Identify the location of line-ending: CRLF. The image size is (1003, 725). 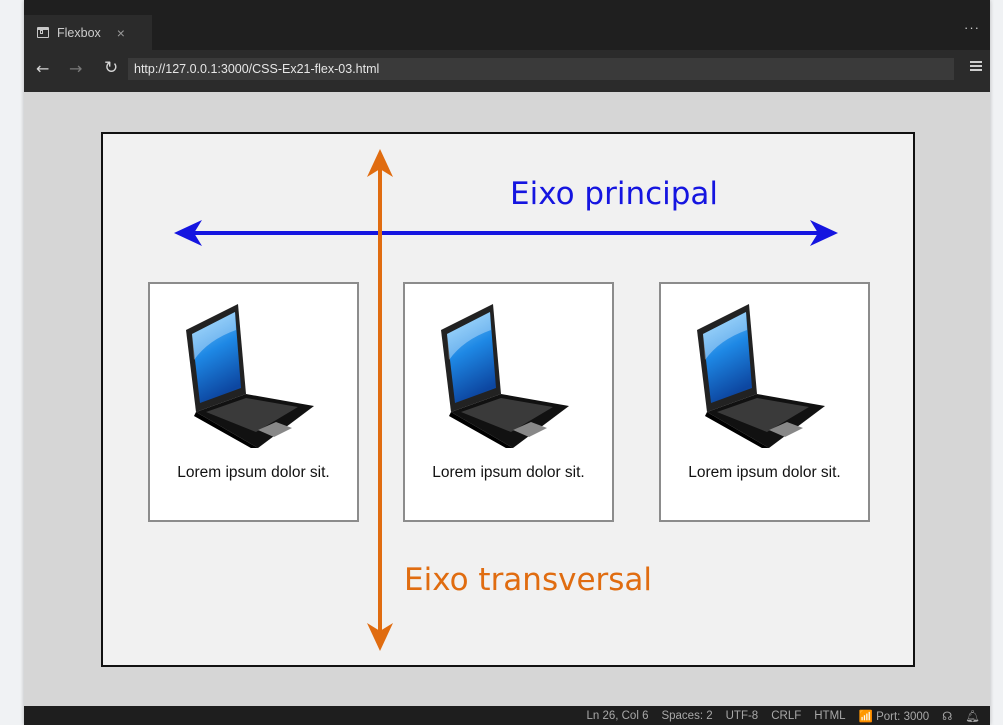
(786, 716).